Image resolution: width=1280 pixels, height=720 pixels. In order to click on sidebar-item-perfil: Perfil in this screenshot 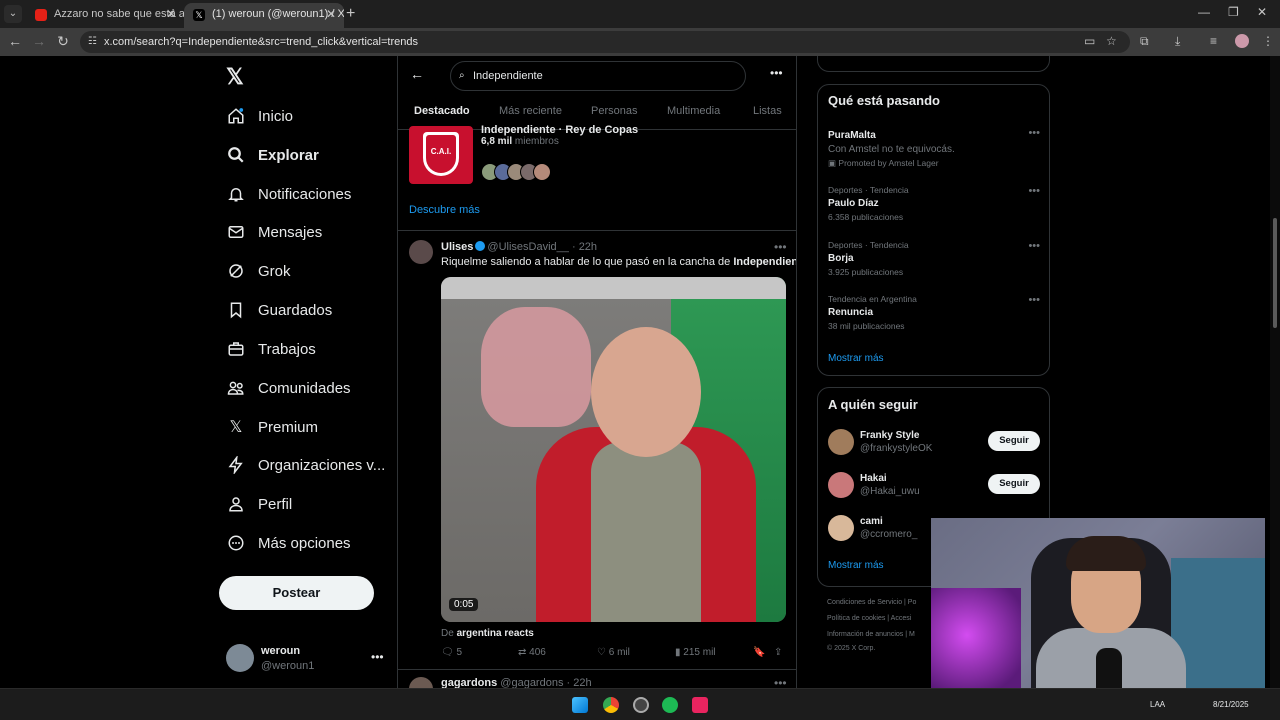, I will do `click(259, 504)`.